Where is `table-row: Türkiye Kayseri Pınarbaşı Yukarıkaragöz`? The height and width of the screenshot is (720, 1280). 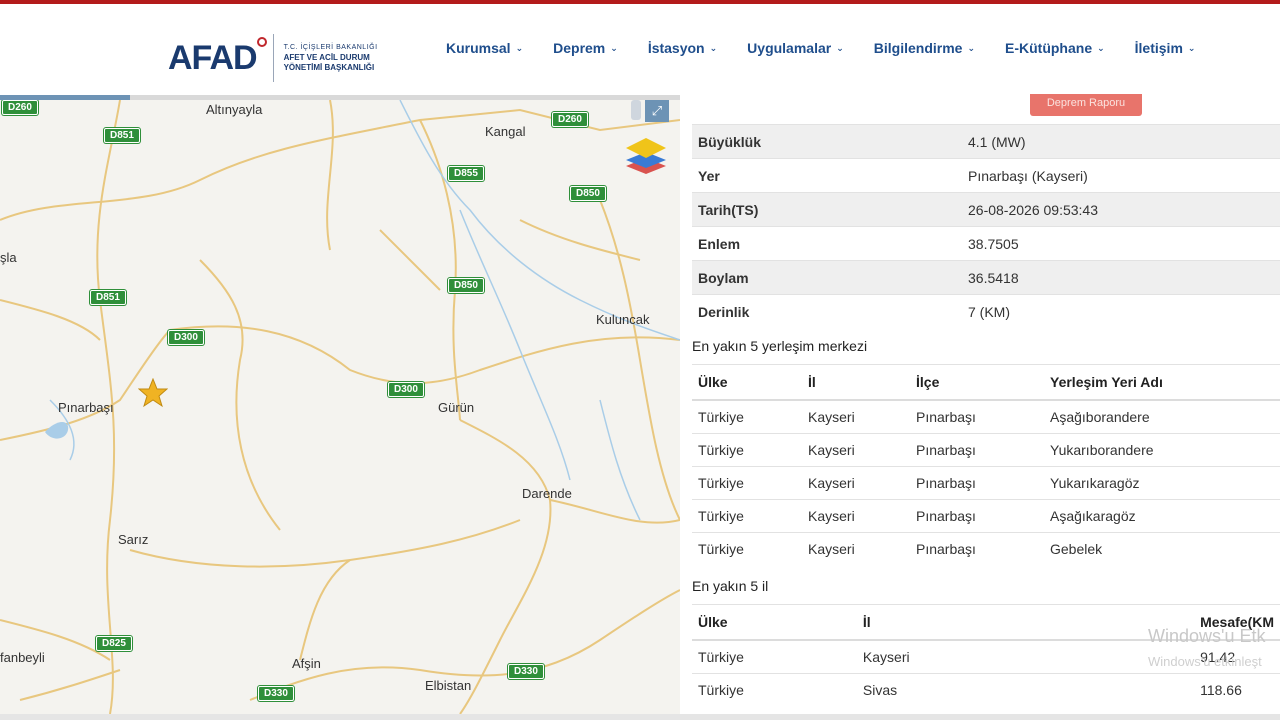 table-row: Türkiye Kayseri Pınarbaşı Yukarıkaragöz is located at coordinates (986, 483).